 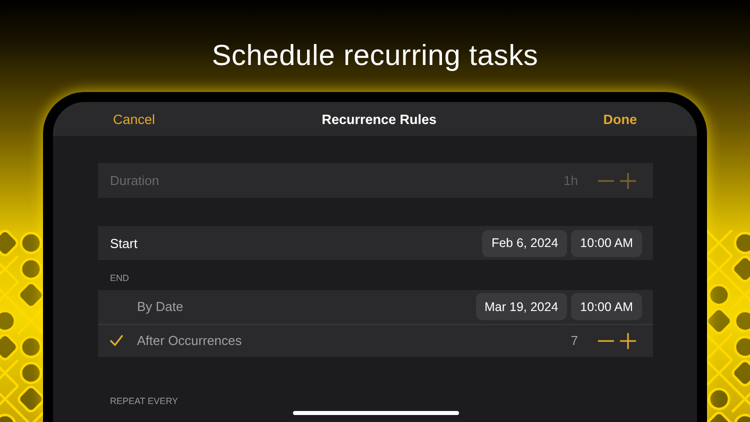 I want to click on row-label: Start, so click(x=124, y=243).